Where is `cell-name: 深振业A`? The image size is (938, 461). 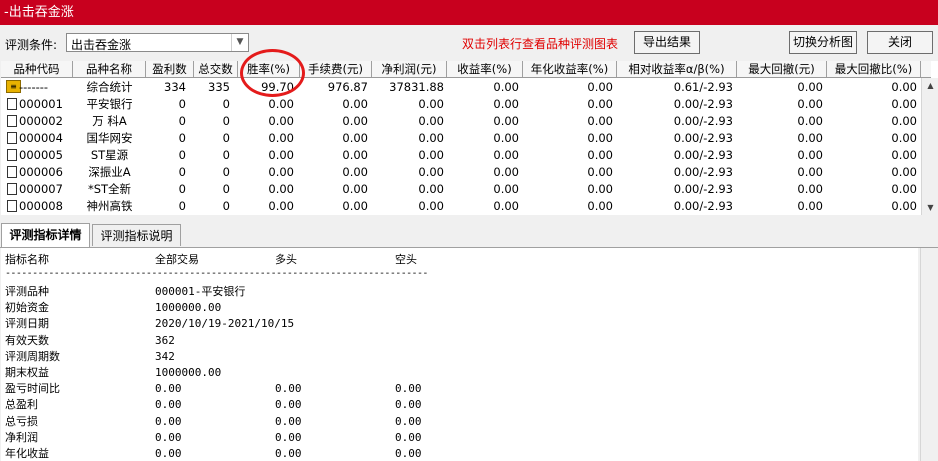
cell-name: 深振业A is located at coordinates (109, 172).